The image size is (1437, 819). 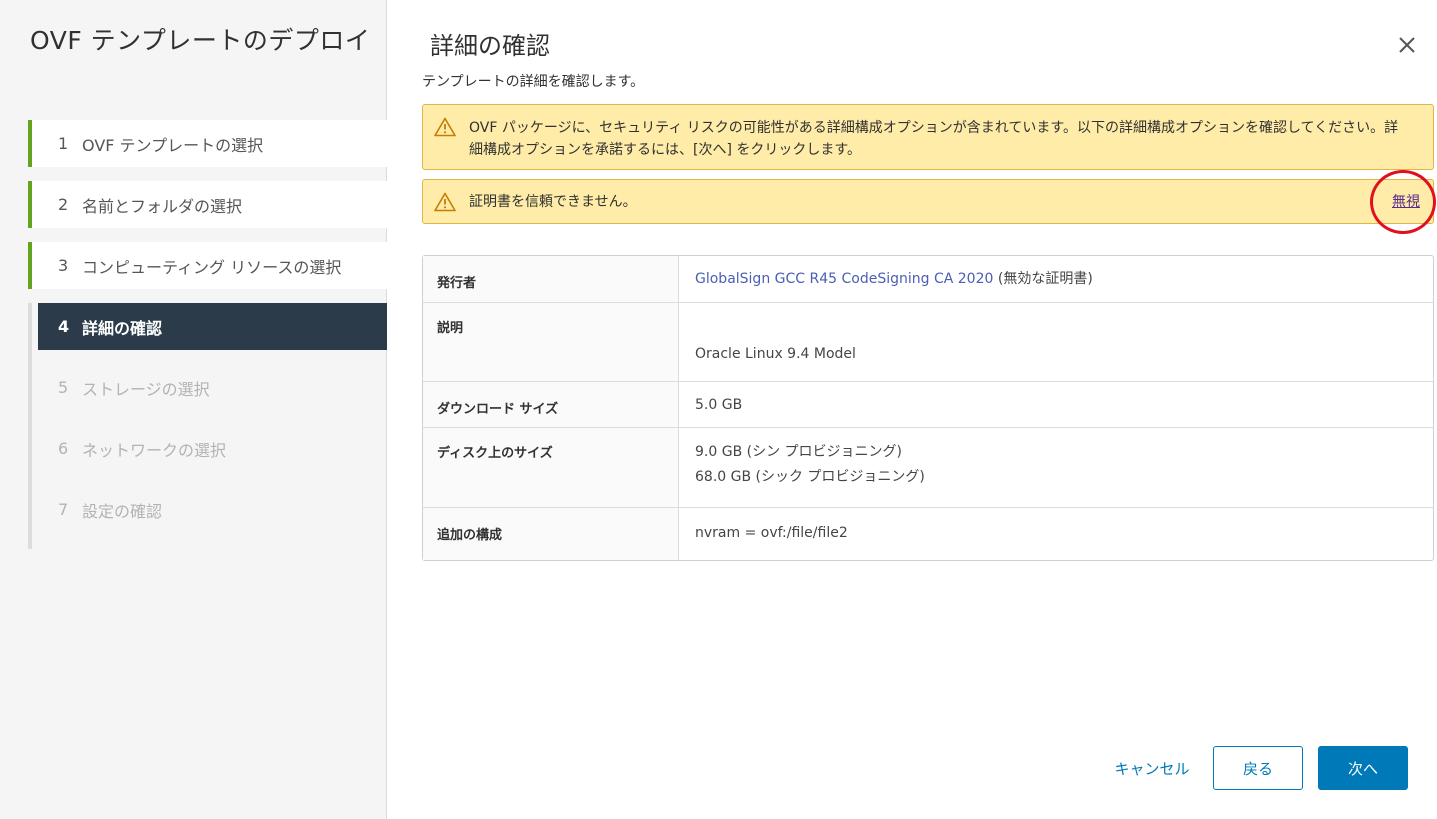 I want to click on publisher-link: GlobalSign GCC R45 CodeSigning CA 2020, so click(x=844, y=279).